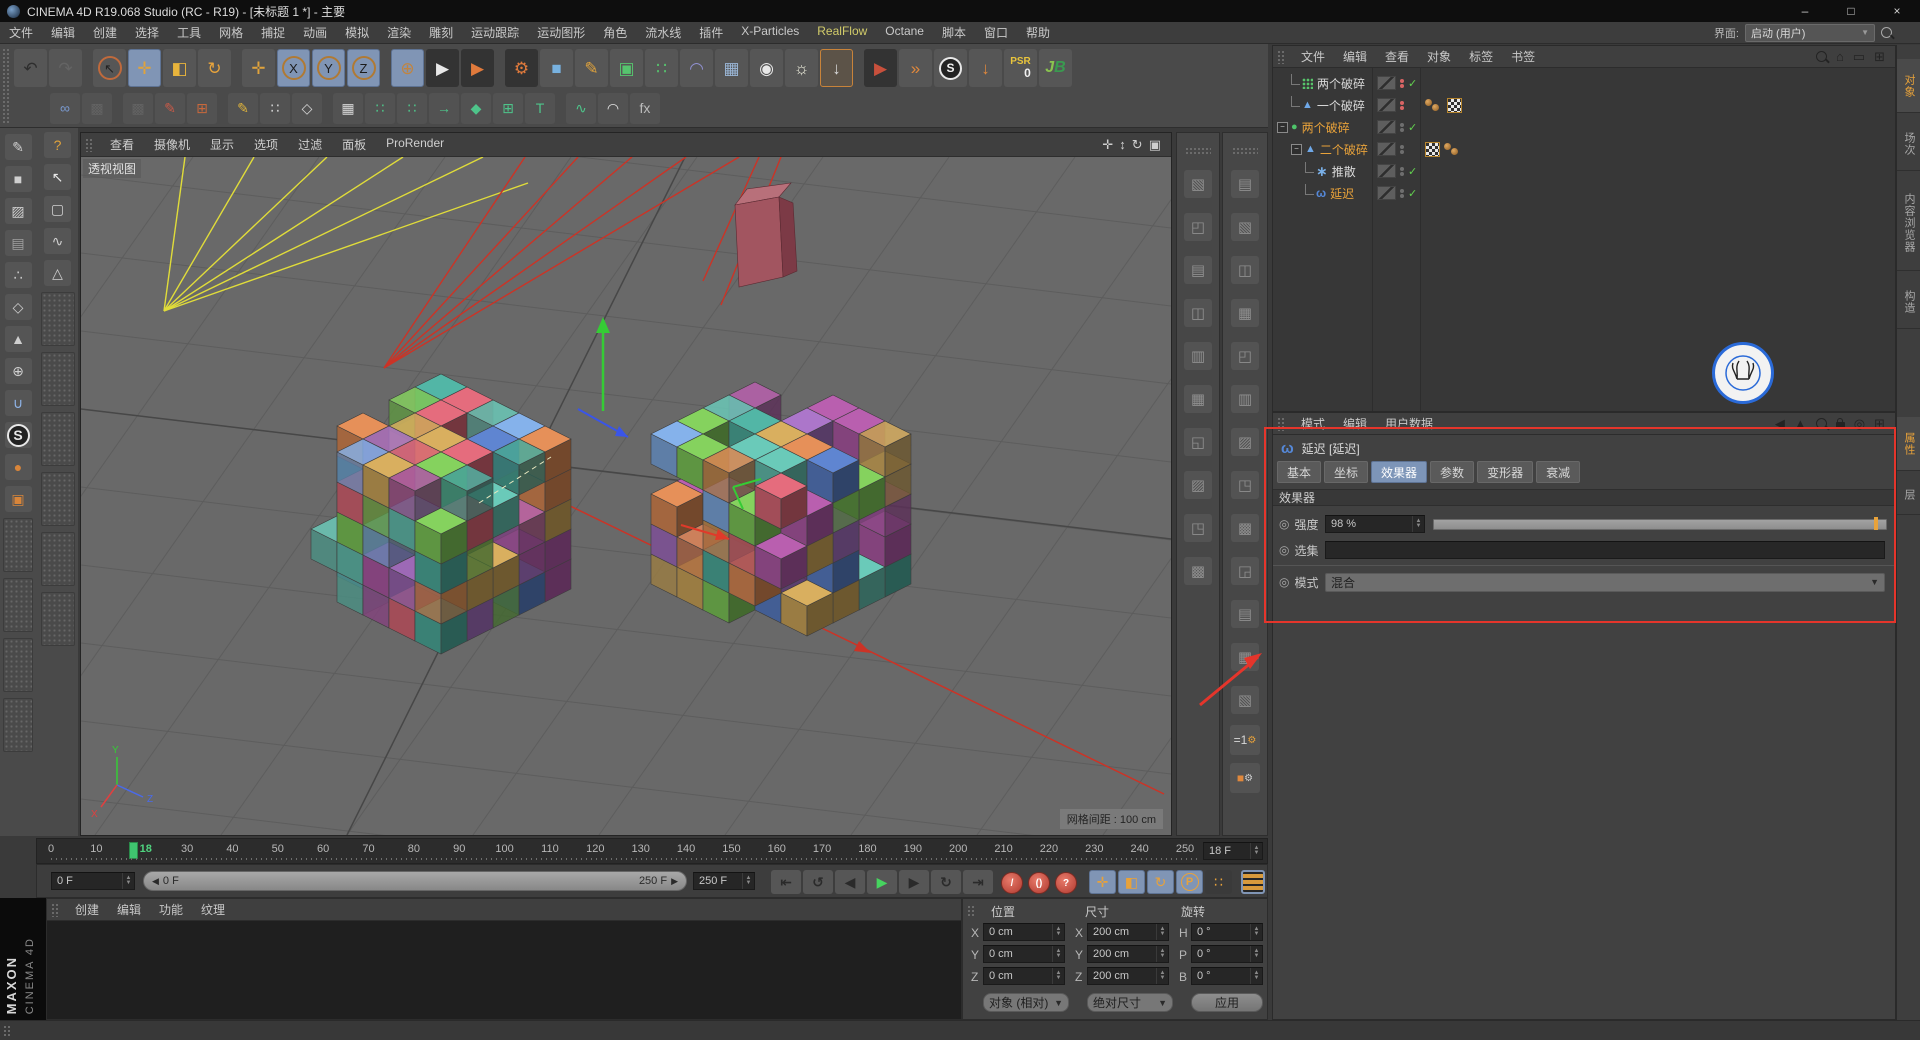 This screenshot has width=1920, height=1040. What do you see at coordinates (18, 371) in the screenshot?
I see `axis-mode-button: ⊕` at bounding box center [18, 371].